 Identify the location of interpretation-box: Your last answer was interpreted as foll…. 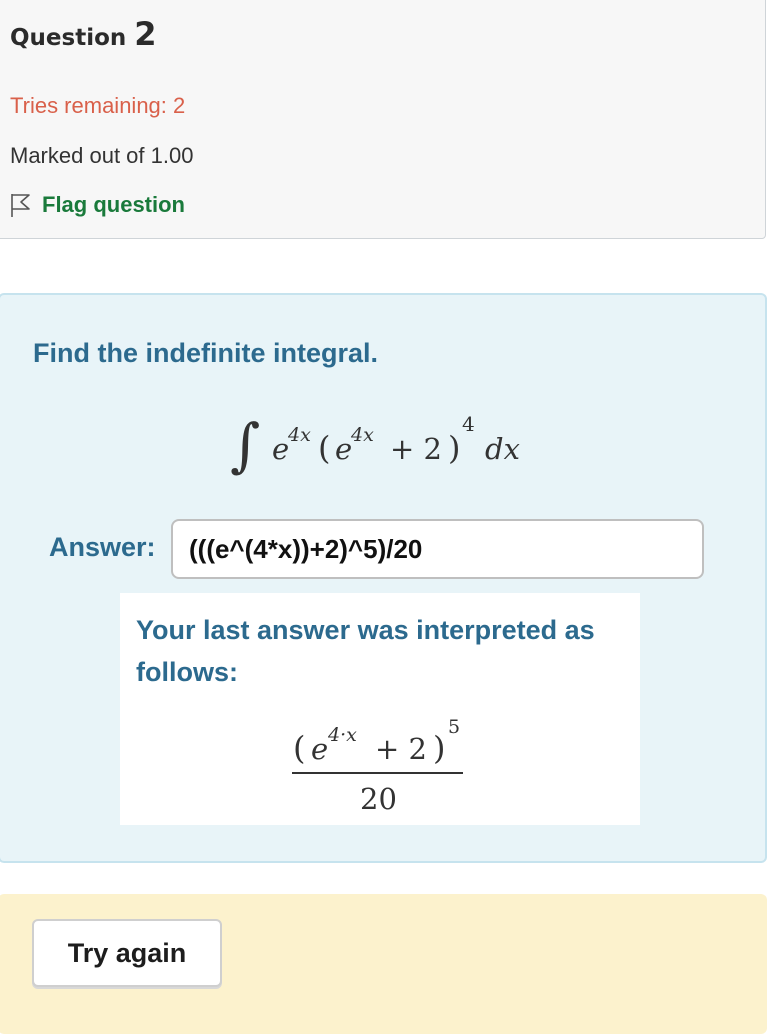
(380, 709).